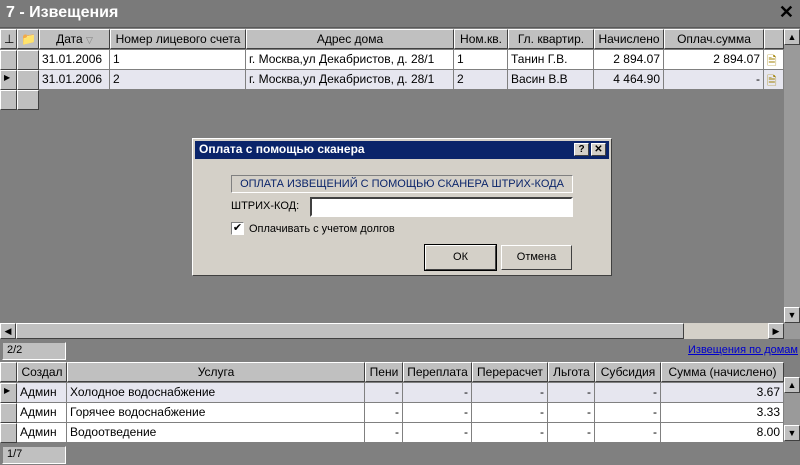 This screenshot has width=800, height=465. I want to click on header-corner: ⊥, so click(8, 39).